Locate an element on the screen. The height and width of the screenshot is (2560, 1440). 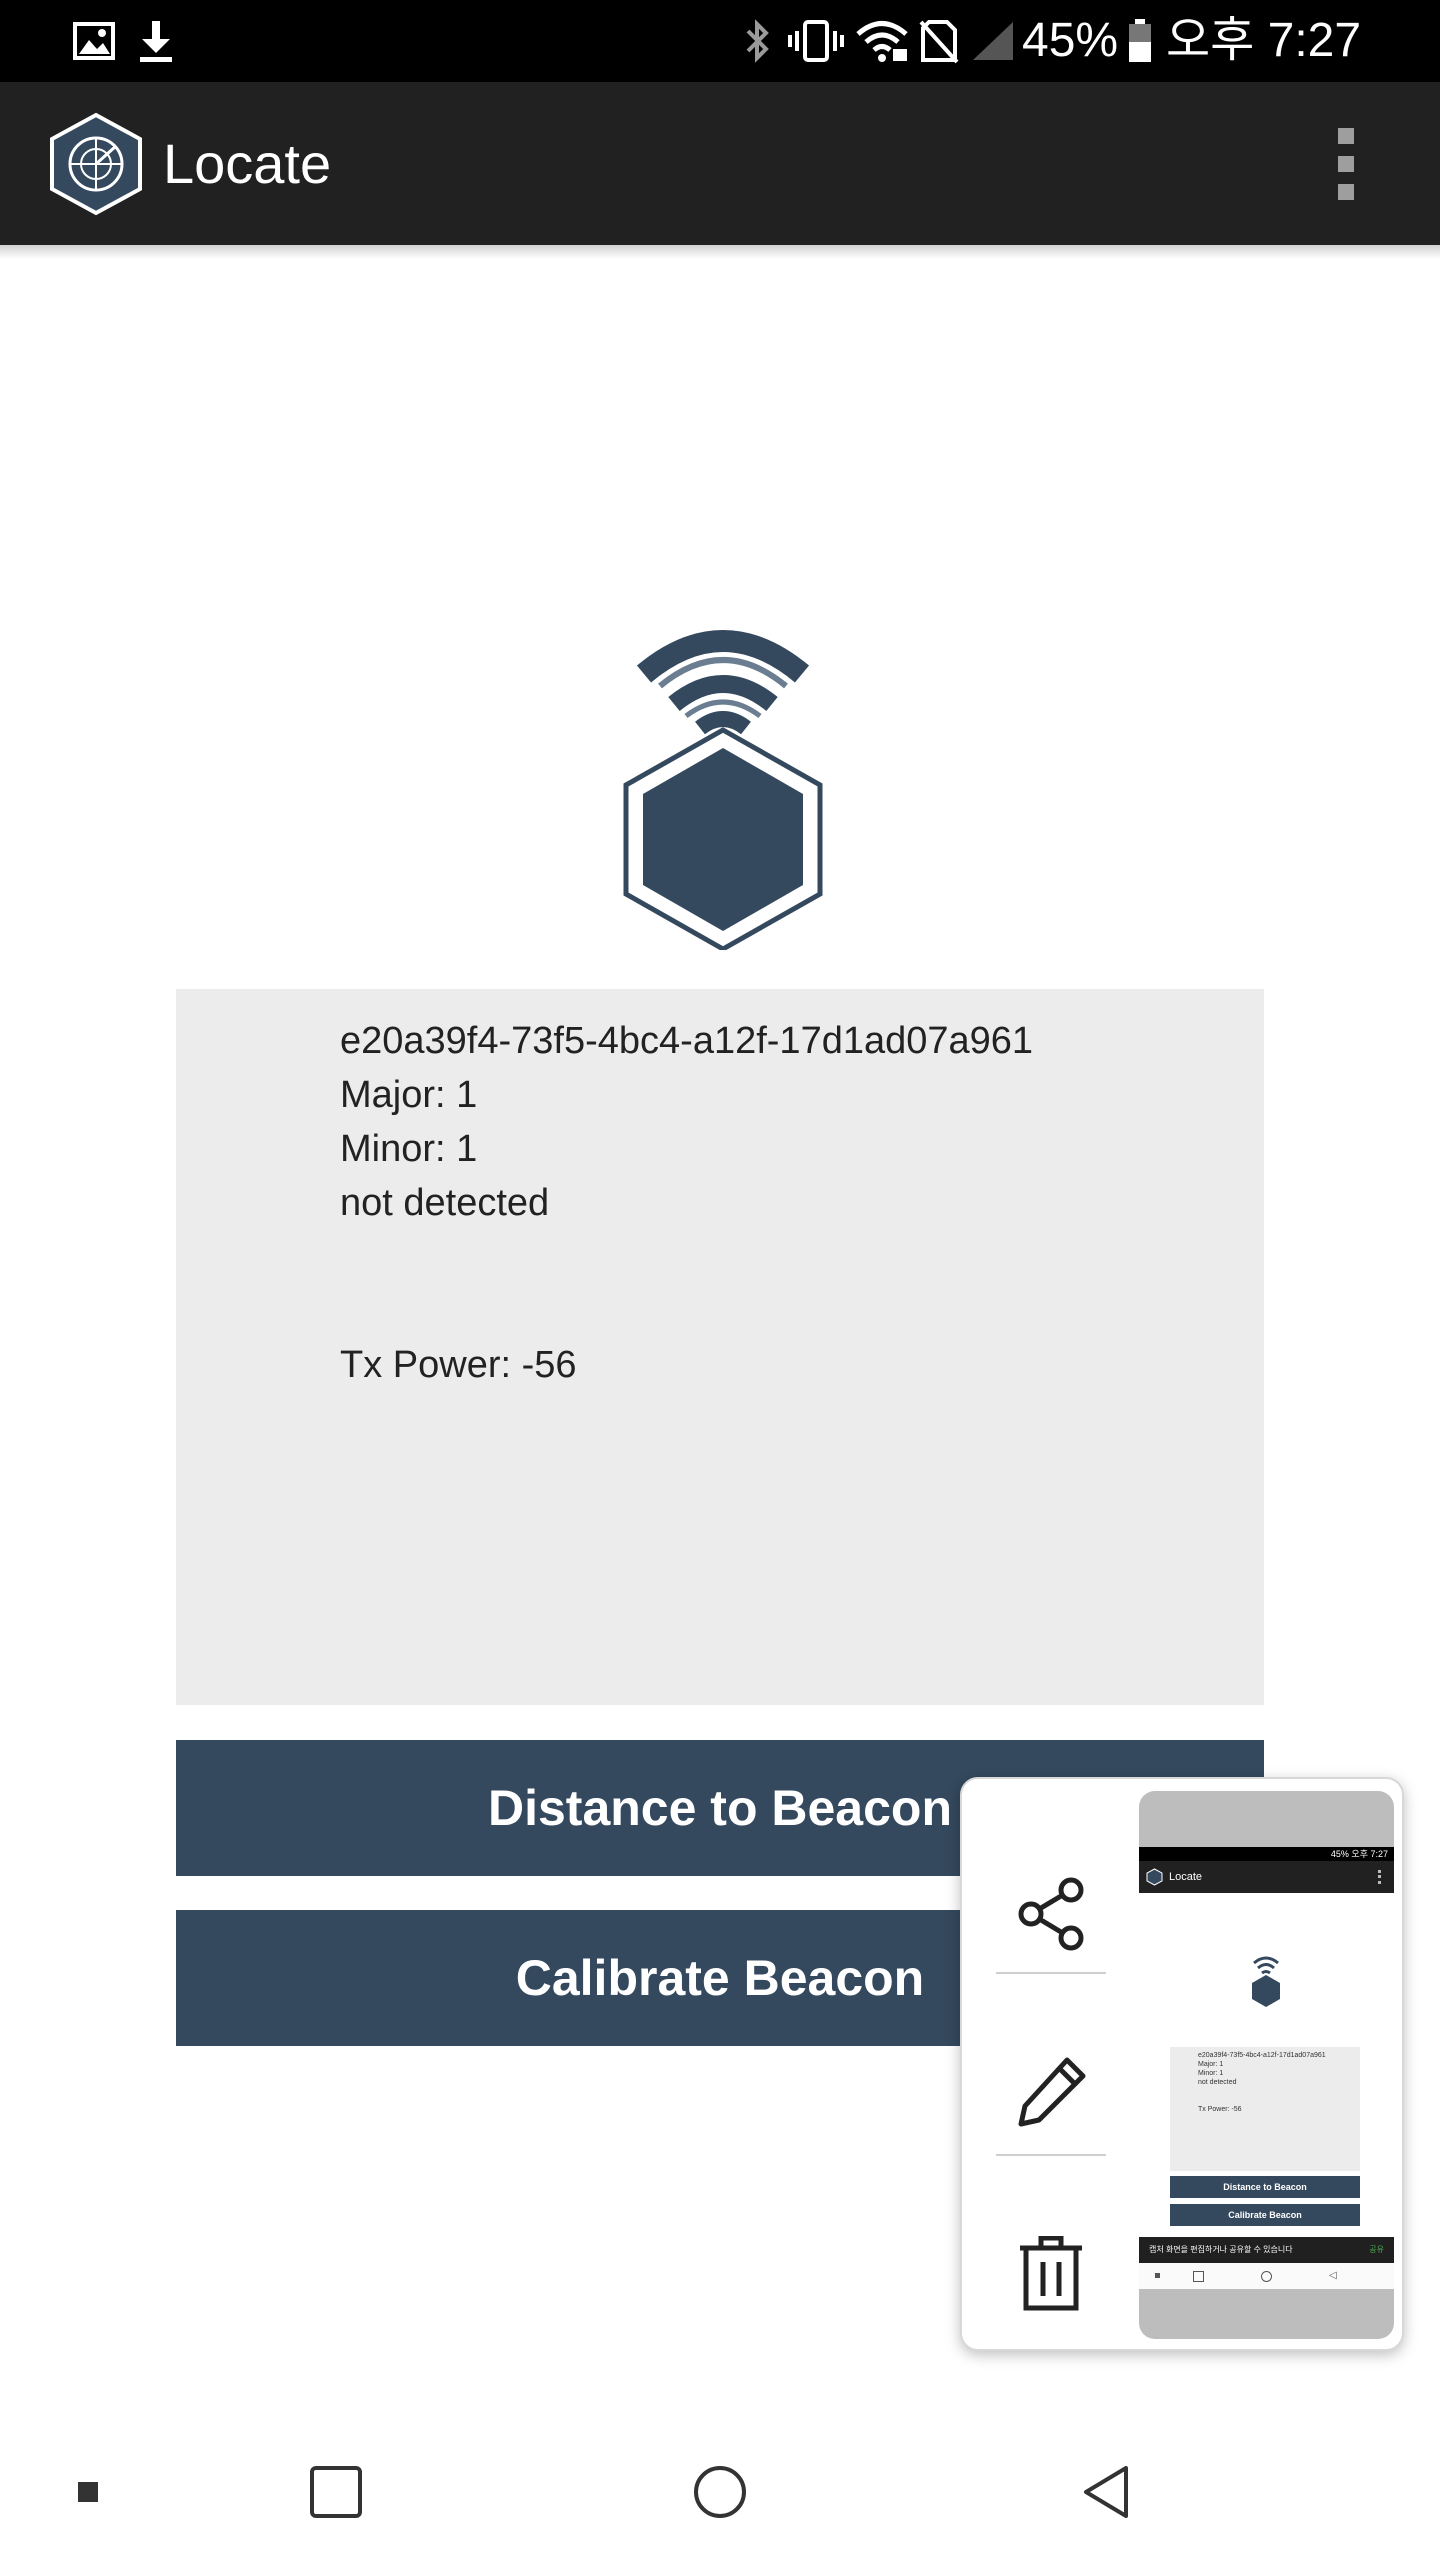
beacon-major: Major: 1 is located at coordinates (409, 1095).